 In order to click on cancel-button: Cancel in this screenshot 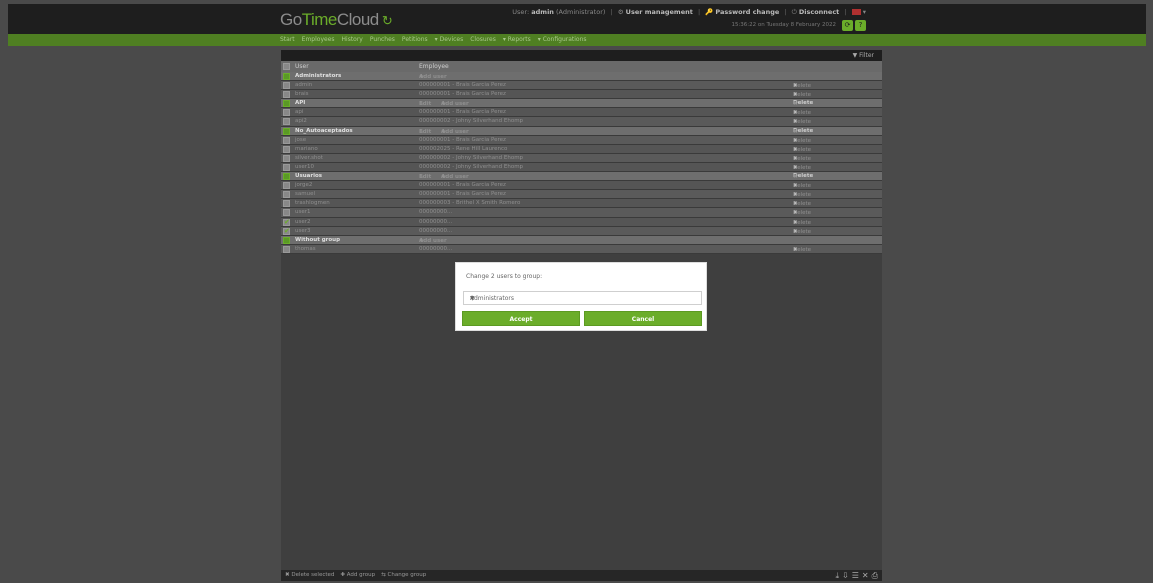, I will do `click(643, 318)`.